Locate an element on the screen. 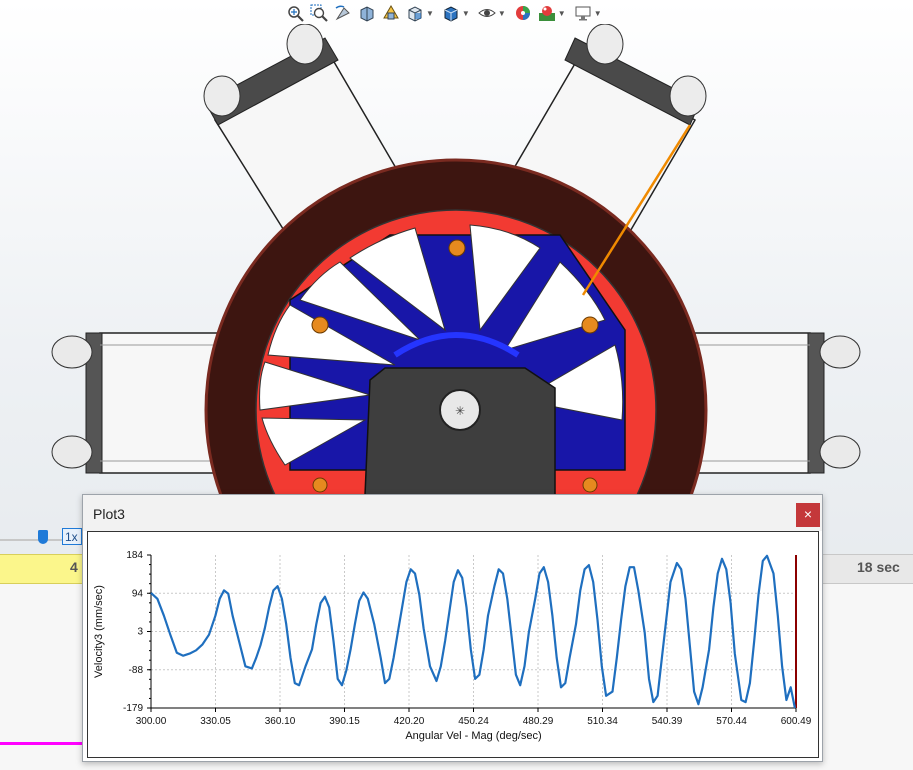 This screenshot has height=770, width=913. apply-scene-icon is located at coordinates (547, 13).